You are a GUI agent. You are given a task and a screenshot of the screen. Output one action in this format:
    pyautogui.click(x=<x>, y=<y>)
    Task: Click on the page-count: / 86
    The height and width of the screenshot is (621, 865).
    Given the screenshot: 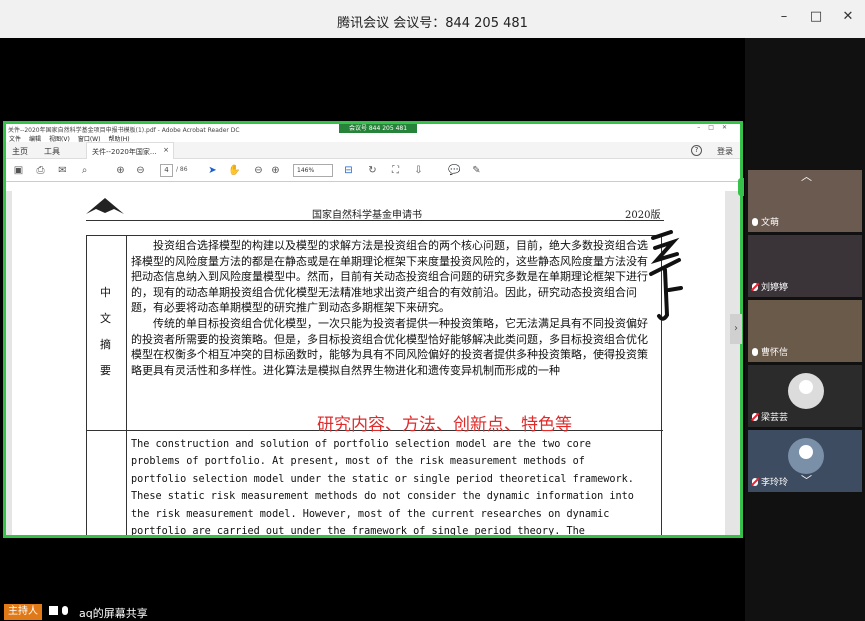 What is the action you would take?
    pyautogui.click(x=182, y=169)
    